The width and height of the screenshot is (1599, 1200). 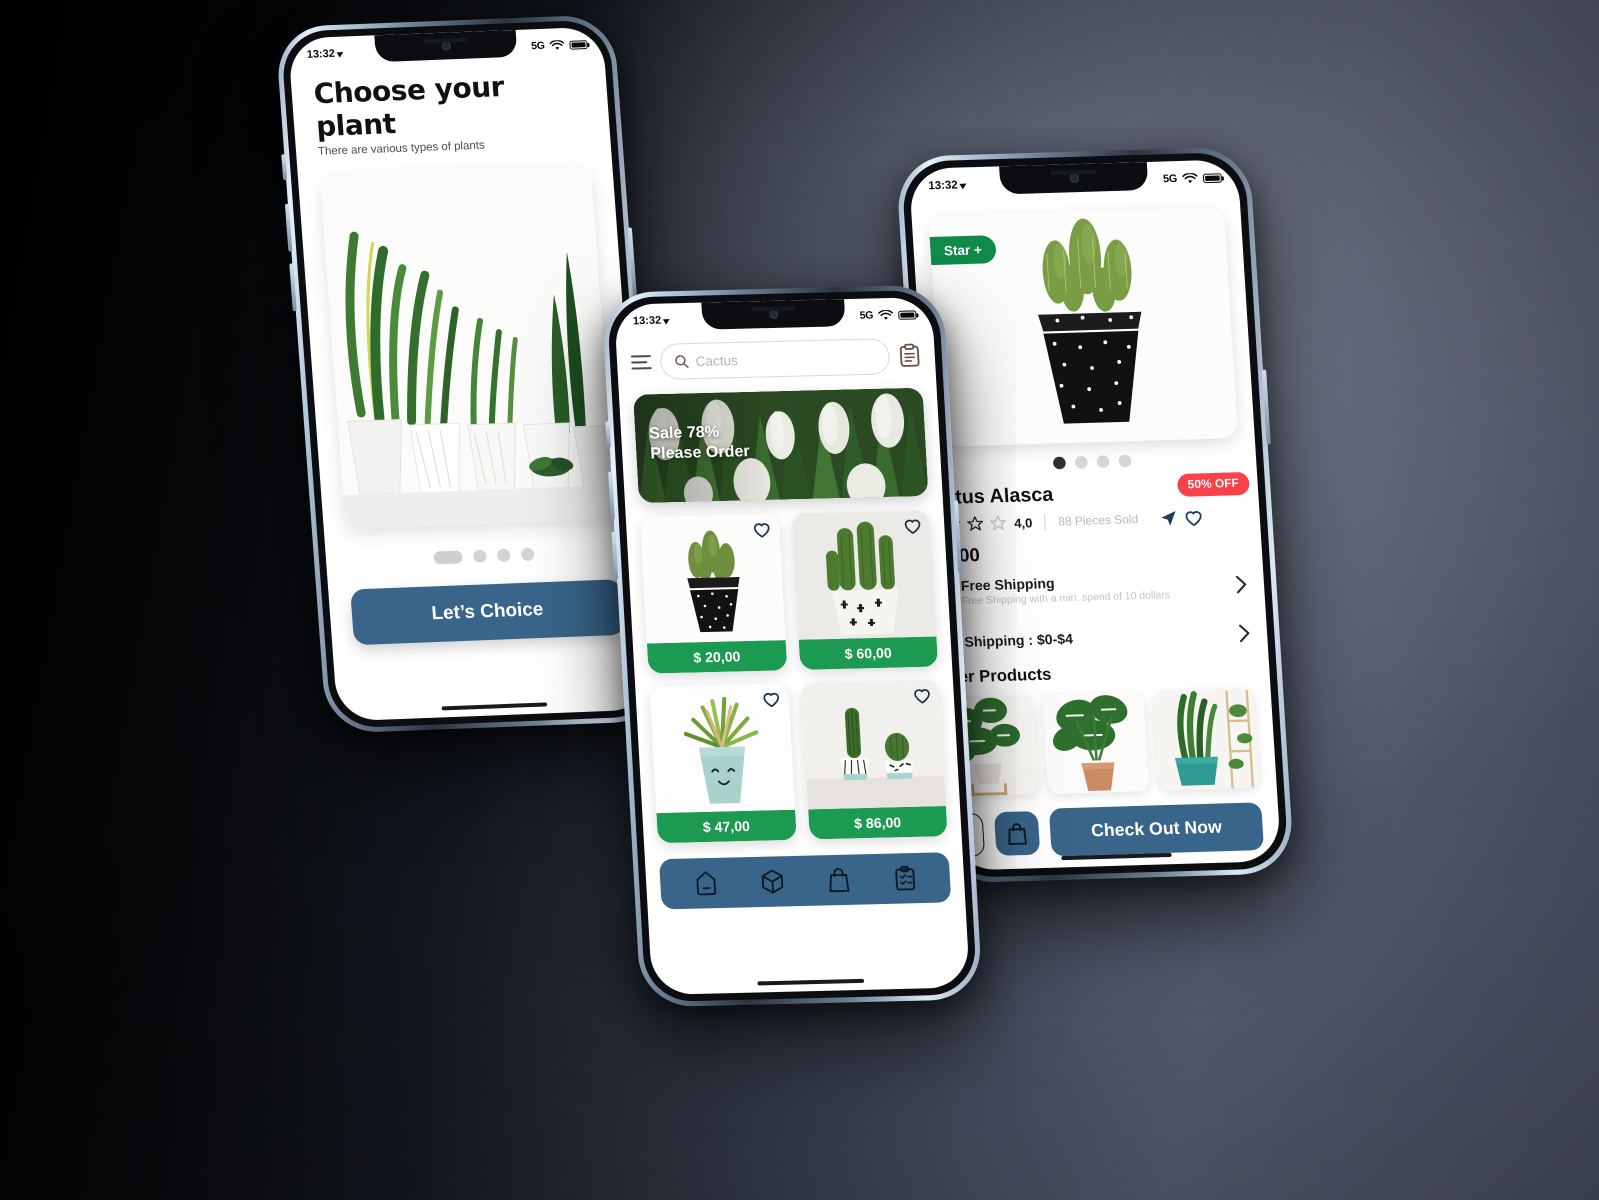 I want to click on product-price: $ 47,00, so click(x=726, y=826).